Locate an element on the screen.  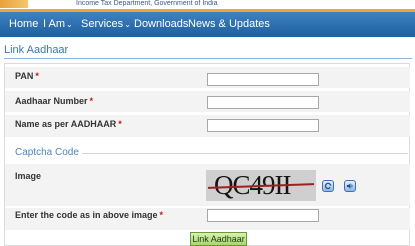
pan-row: PAN * is located at coordinates (207, 77).